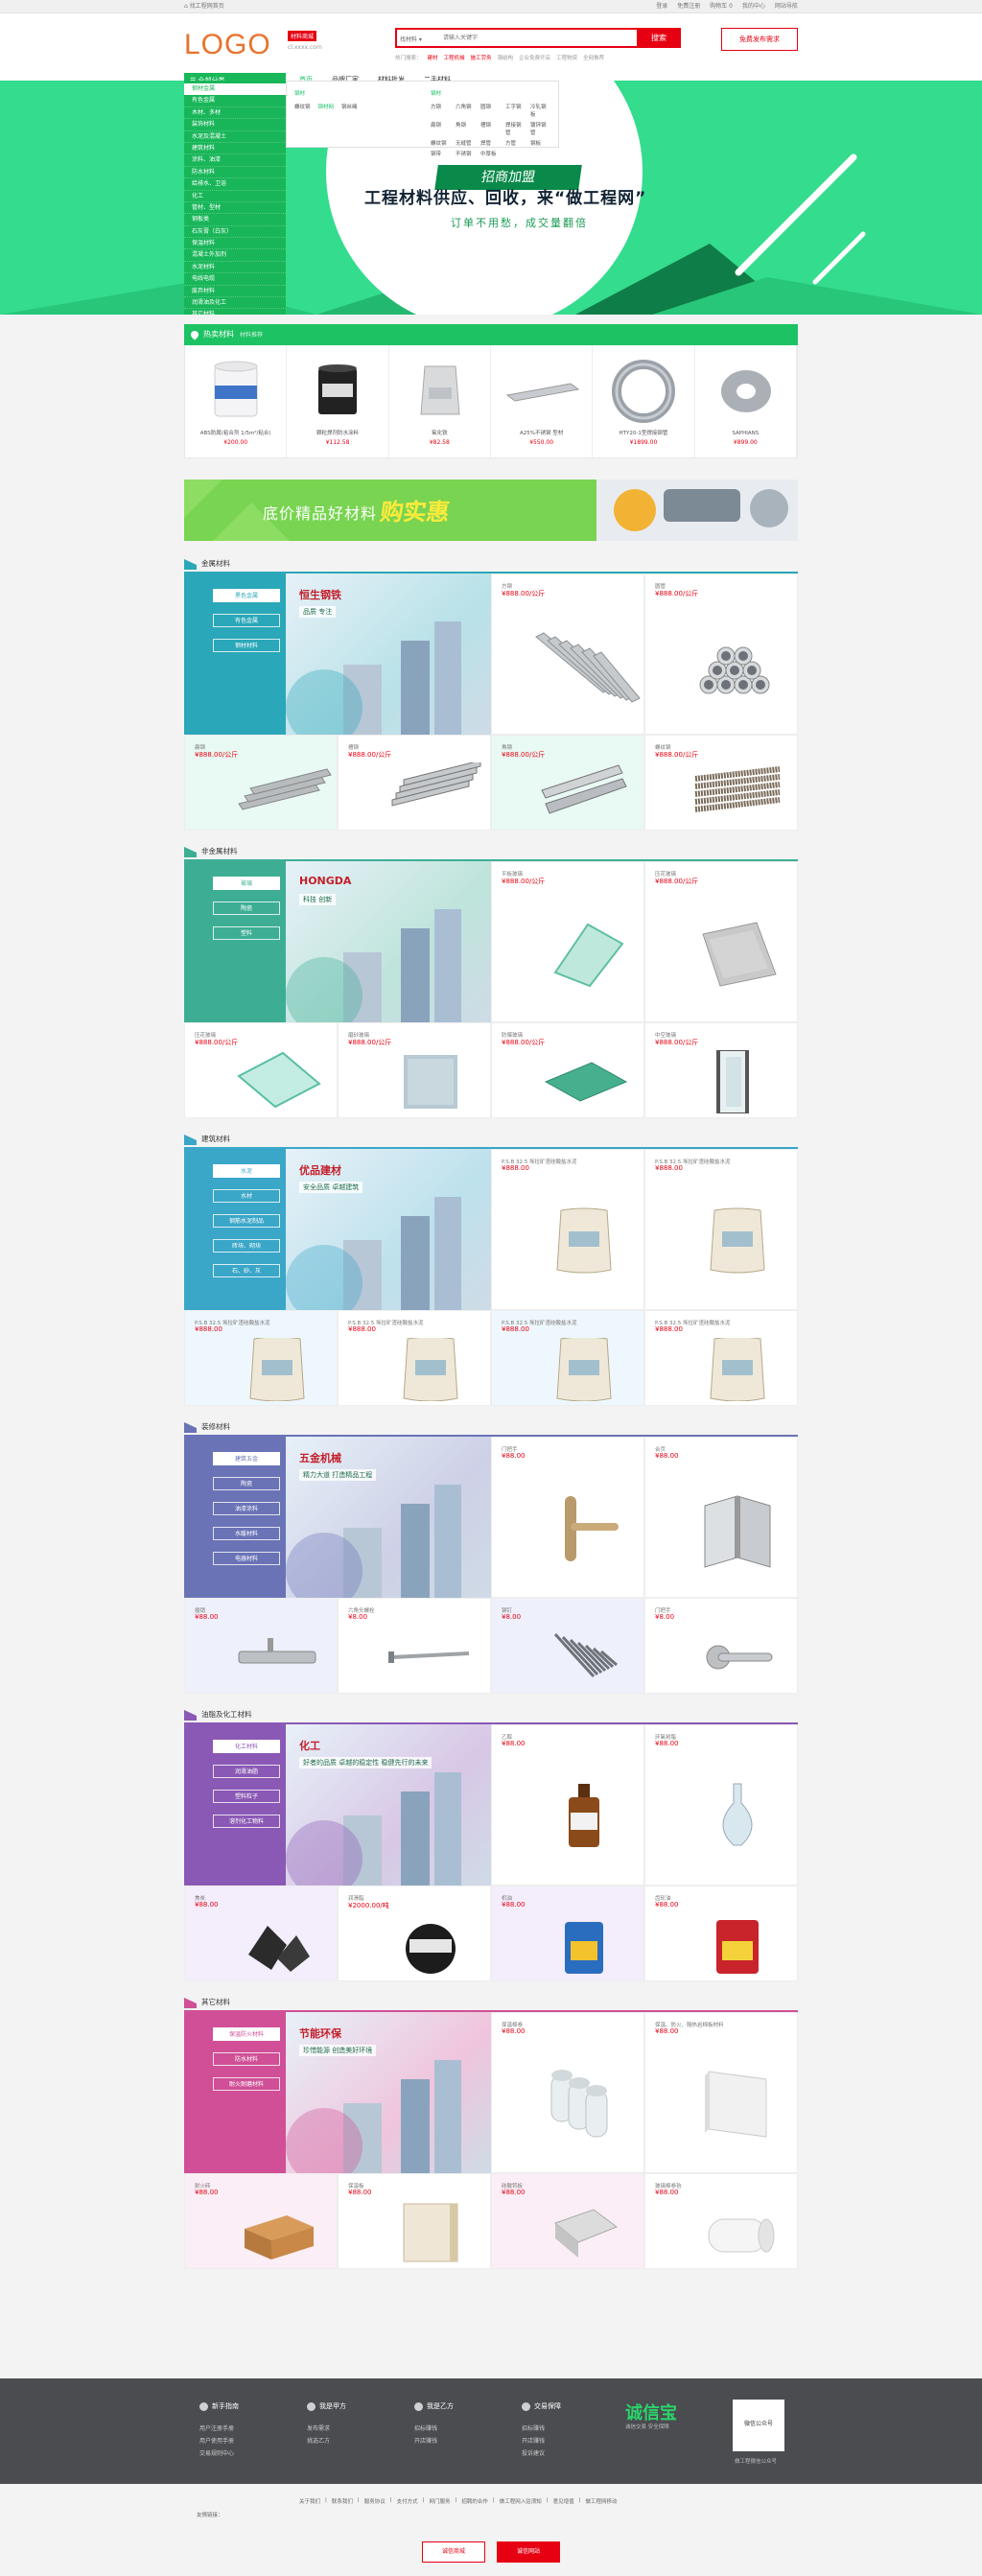 Image resolution: width=982 pixels, height=2576 pixels. Describe the element at coordinates (567, 1517) in the screenshot. I see `product-card: 门把手 ¥88.00` at that location.